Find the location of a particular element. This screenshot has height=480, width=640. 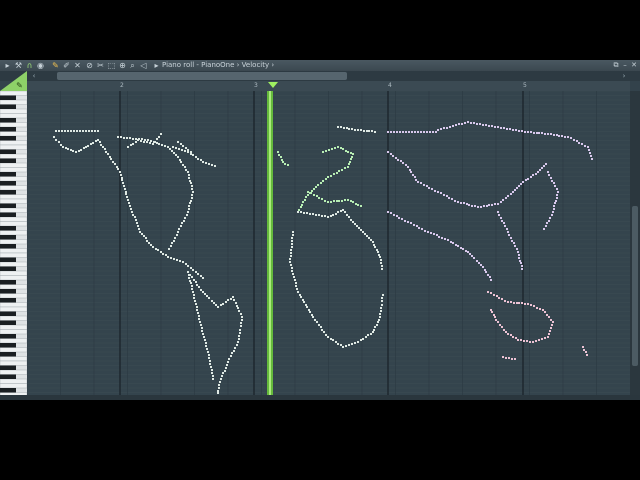

close-button: ✕ is located at coordinates (634, 65).